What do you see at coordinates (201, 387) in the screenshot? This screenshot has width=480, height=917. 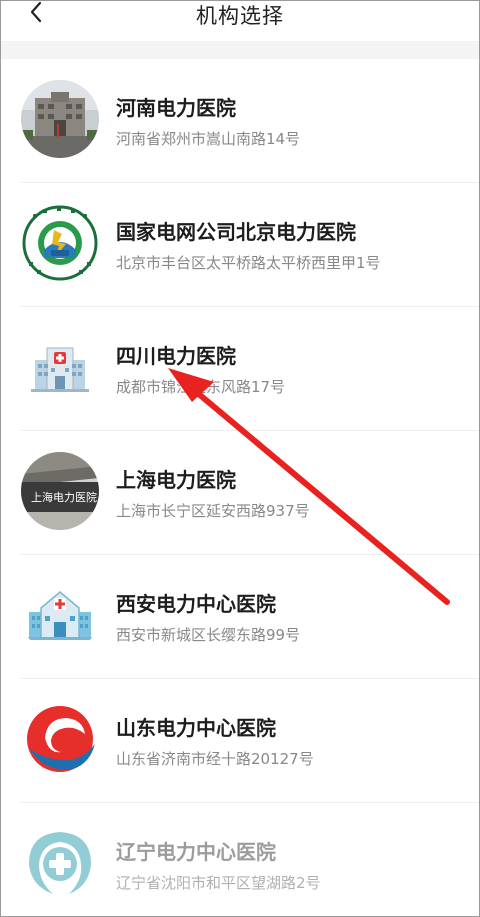 I see `institution-address: 成都市锦江区东风路17号` at bounding box center [201, 387].